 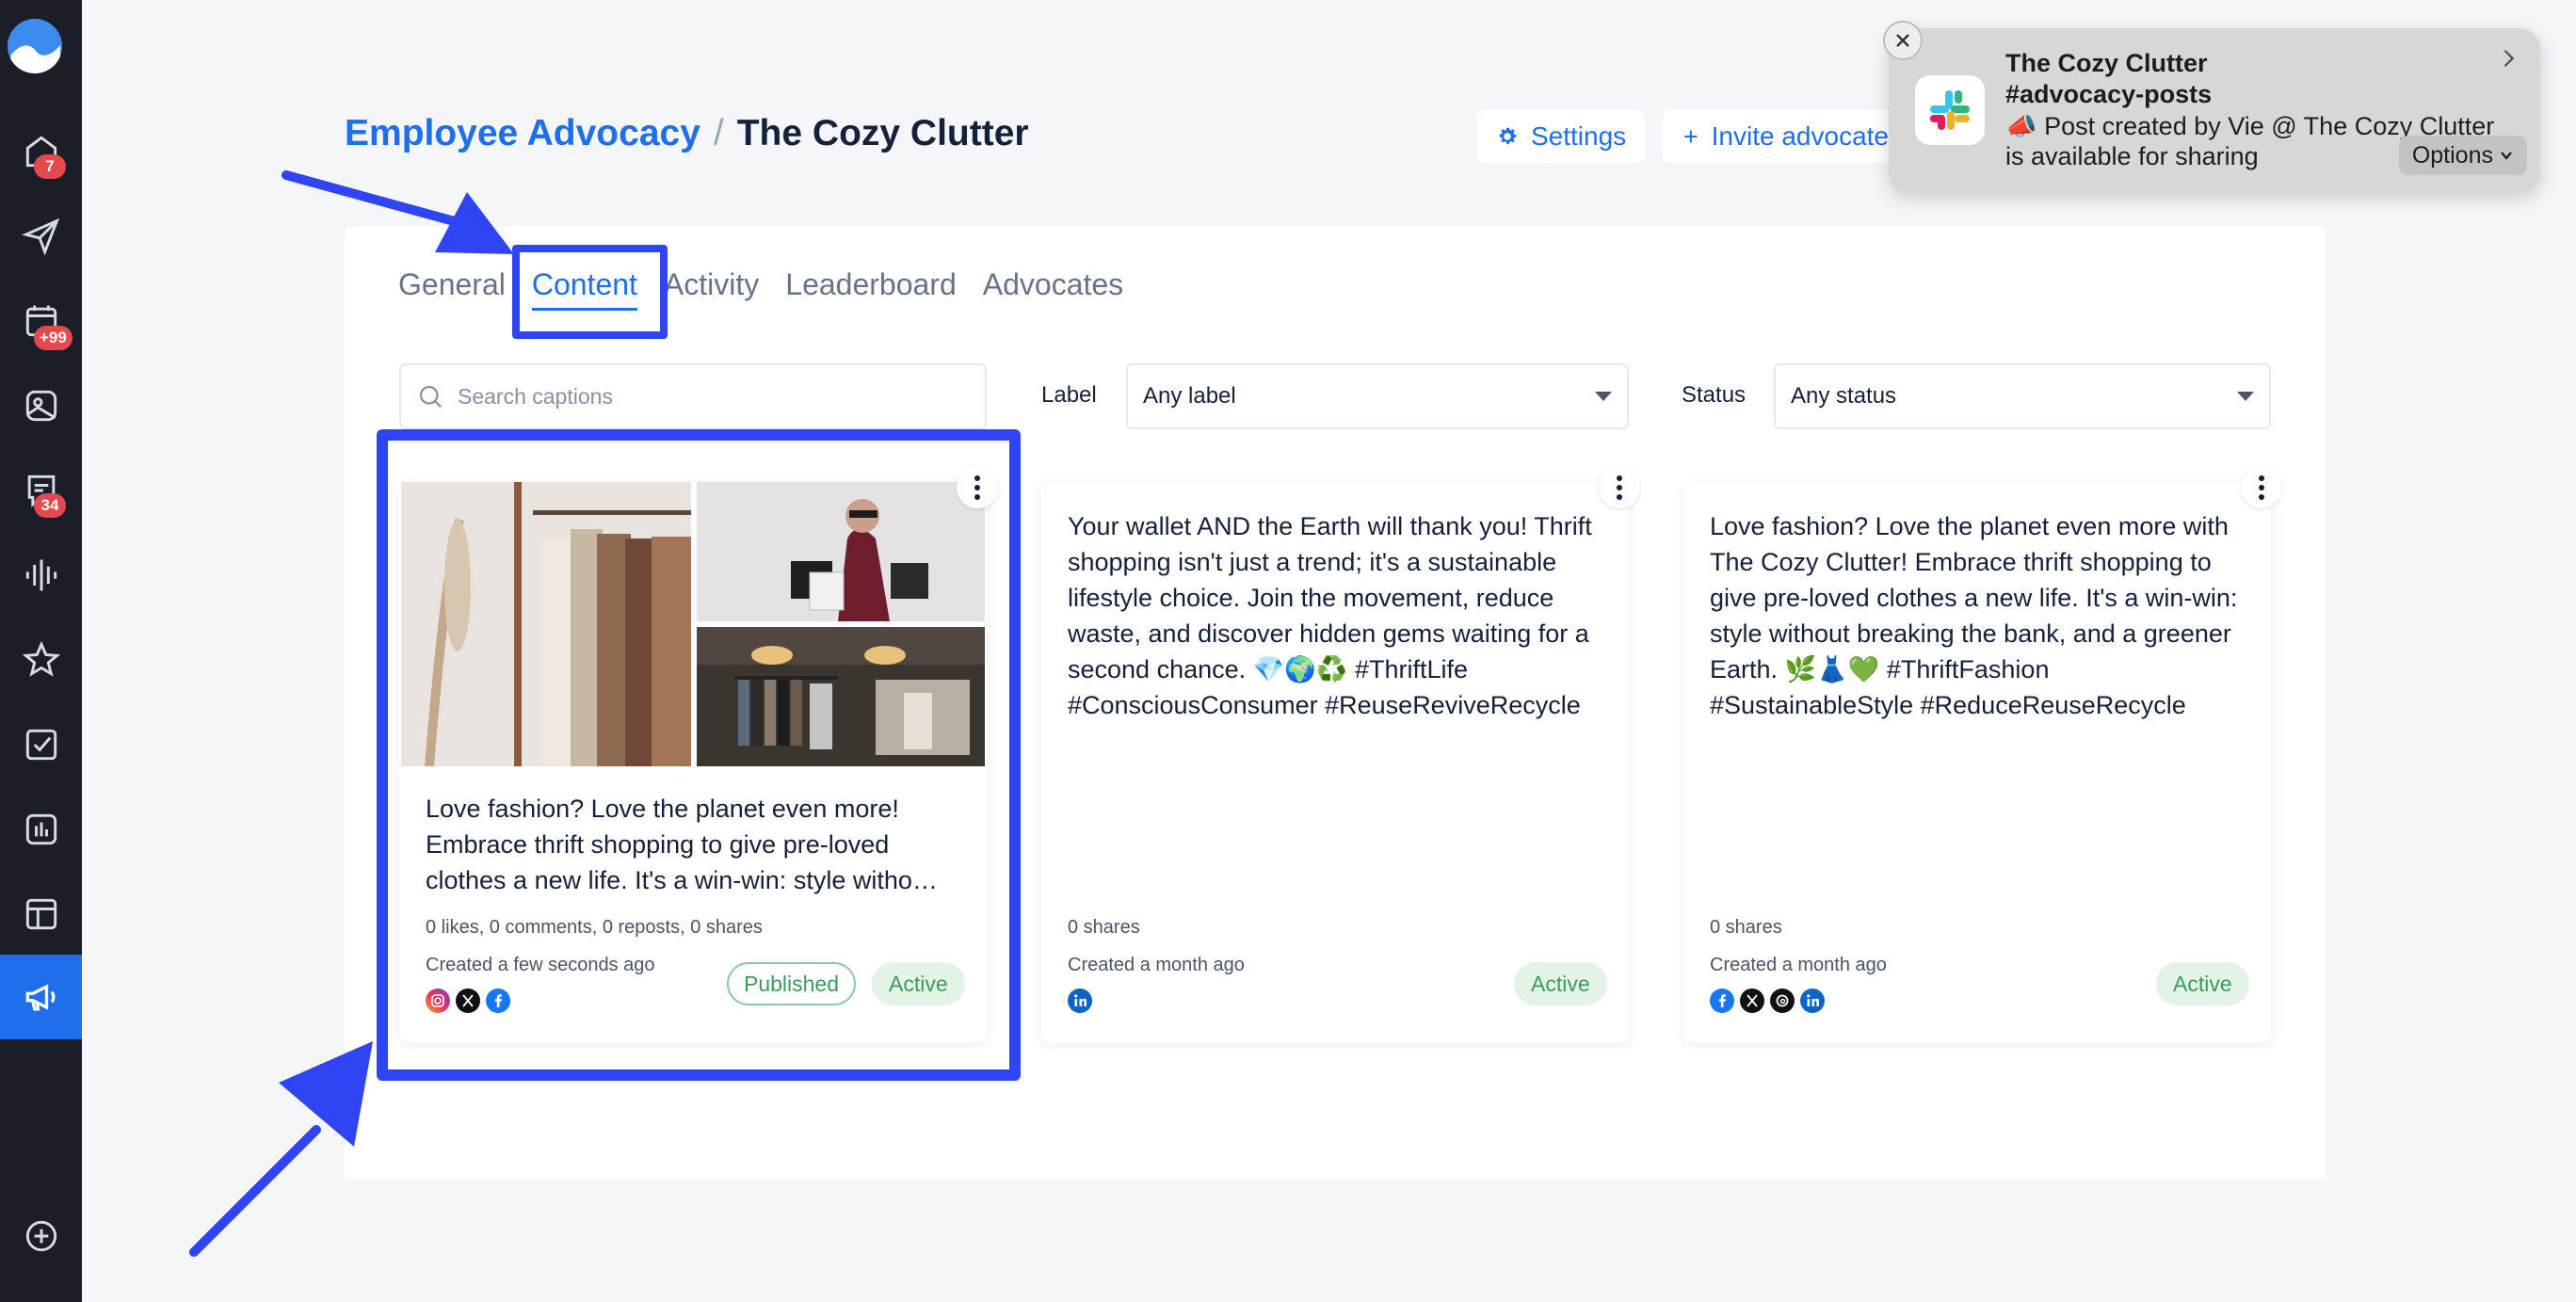 What do you see at coordinates (2506, 156) in the screenshot?
I see `chevron-down-icon` at bounding box center [2506, 156].